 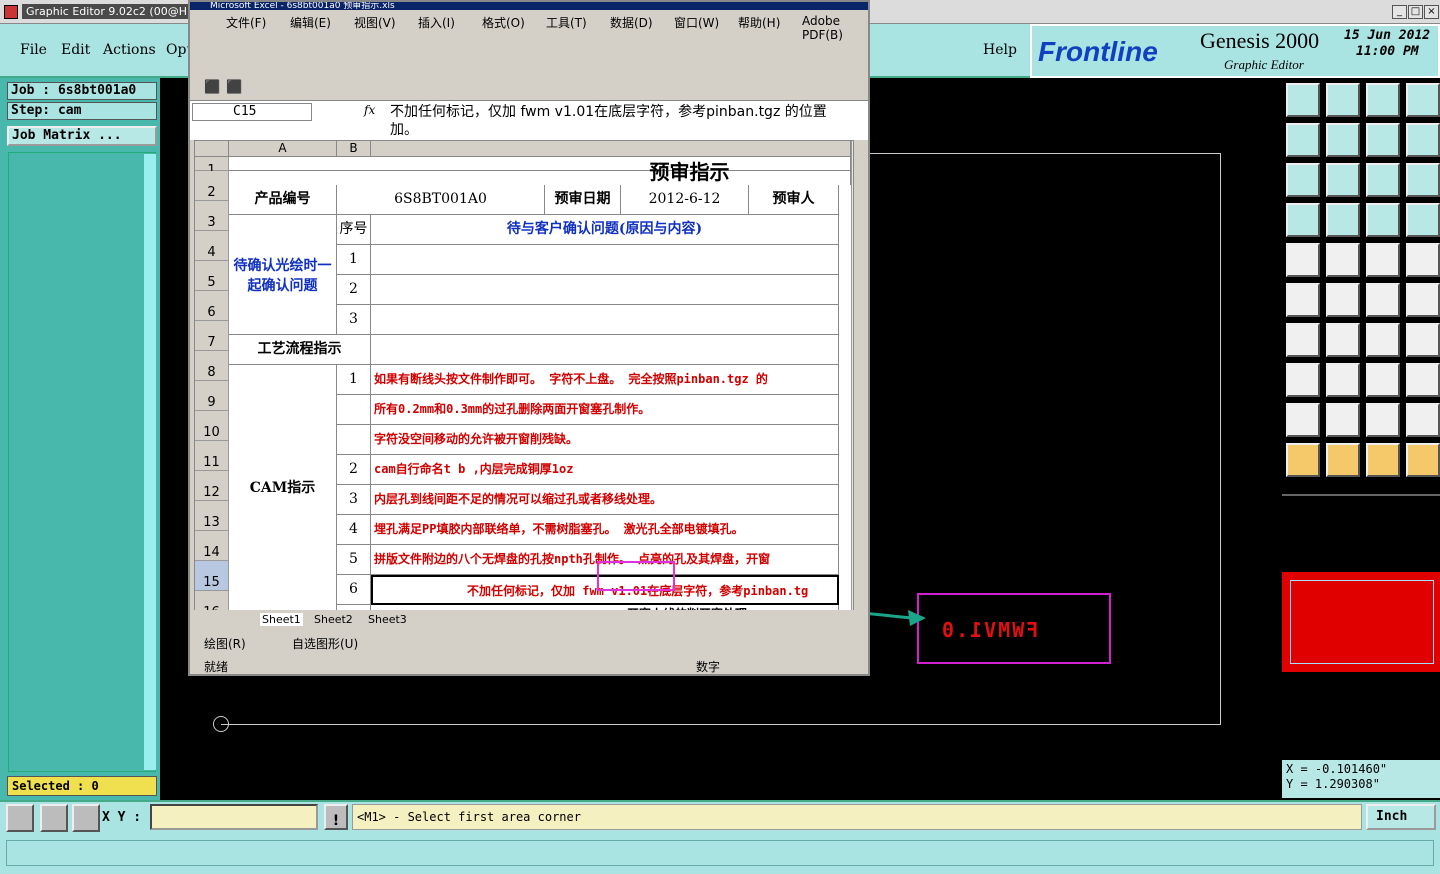 What do you see at coordinates (436, 22) in the screenshot?
I see `excel-menu-item: 插入(I)` at bounding box center [436, 22].